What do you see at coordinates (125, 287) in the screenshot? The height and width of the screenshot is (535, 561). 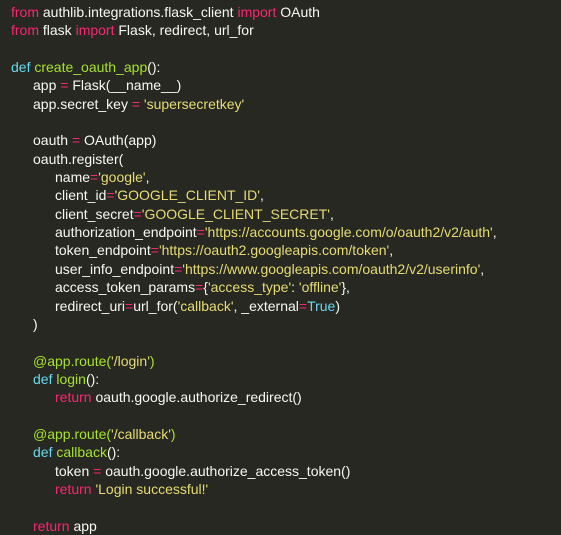 I see `code-token: access_token_params` at bounding box center [125, 287].